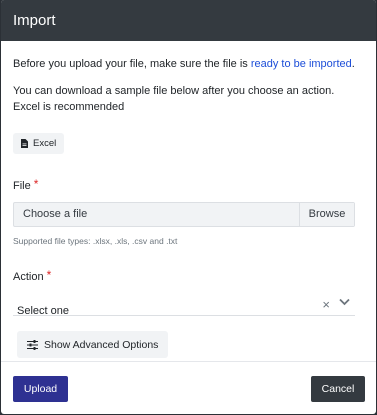 This screenshot has width=377, height=415. What do you see at coordinates (188, 20) in the screenshot?
I see `dialog-header: Import` at bounding box center [188, 20].